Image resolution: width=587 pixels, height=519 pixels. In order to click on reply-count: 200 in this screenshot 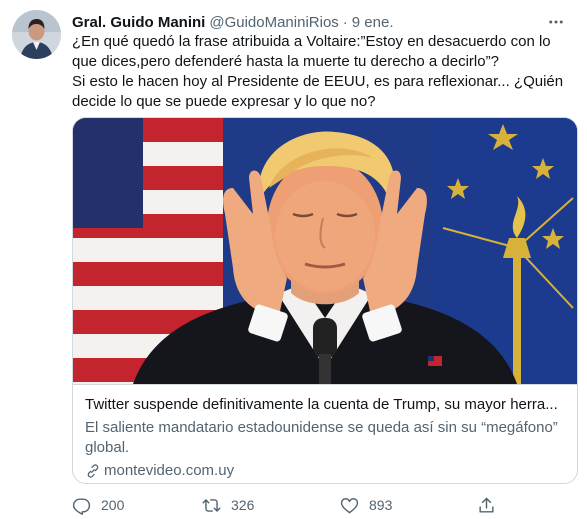, I will do `click(113, 505)`.